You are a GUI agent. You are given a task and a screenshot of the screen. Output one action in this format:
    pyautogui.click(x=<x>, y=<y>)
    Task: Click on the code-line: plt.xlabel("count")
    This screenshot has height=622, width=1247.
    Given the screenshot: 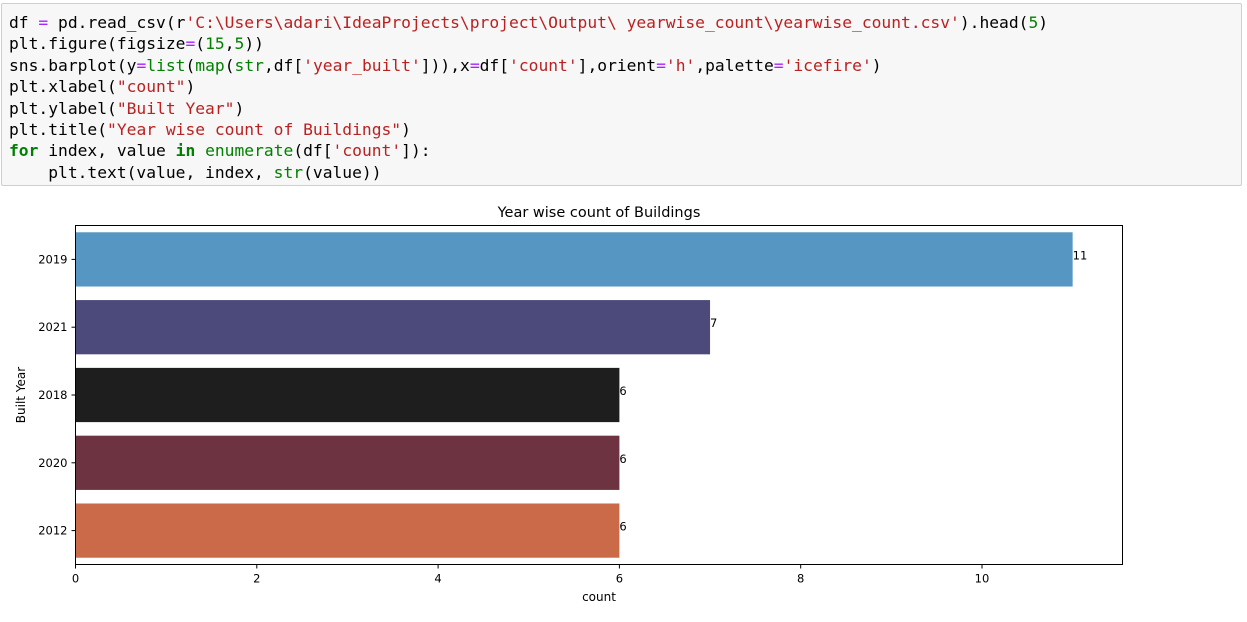 What is the action you would take?
    pyautogui.click(x=102, y=86)
    